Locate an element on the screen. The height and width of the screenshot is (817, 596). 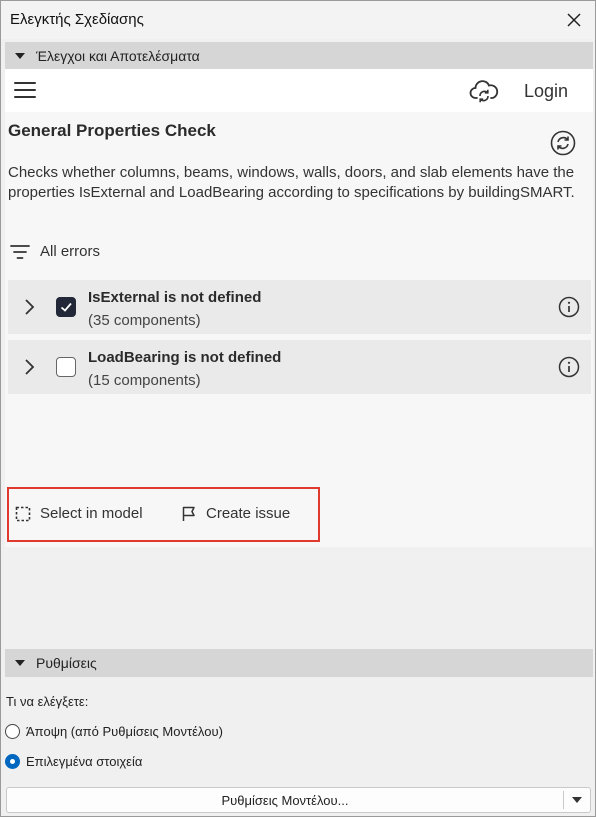
close-icon is located at coordinates (574, 20).